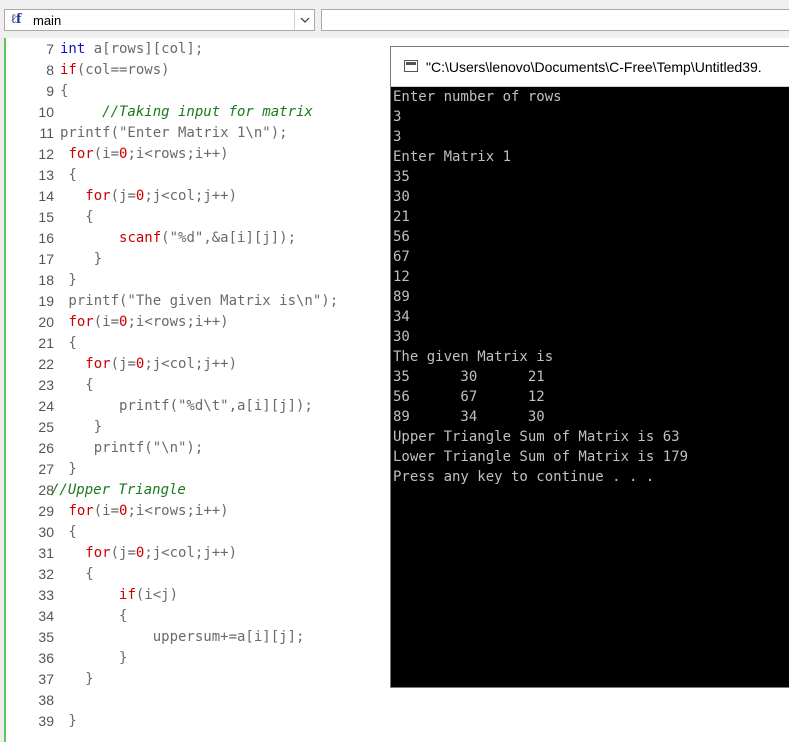 This screenshot has height=742, width=789. I want to click on console-line: Enter Matrix 1, so click(452, 157).